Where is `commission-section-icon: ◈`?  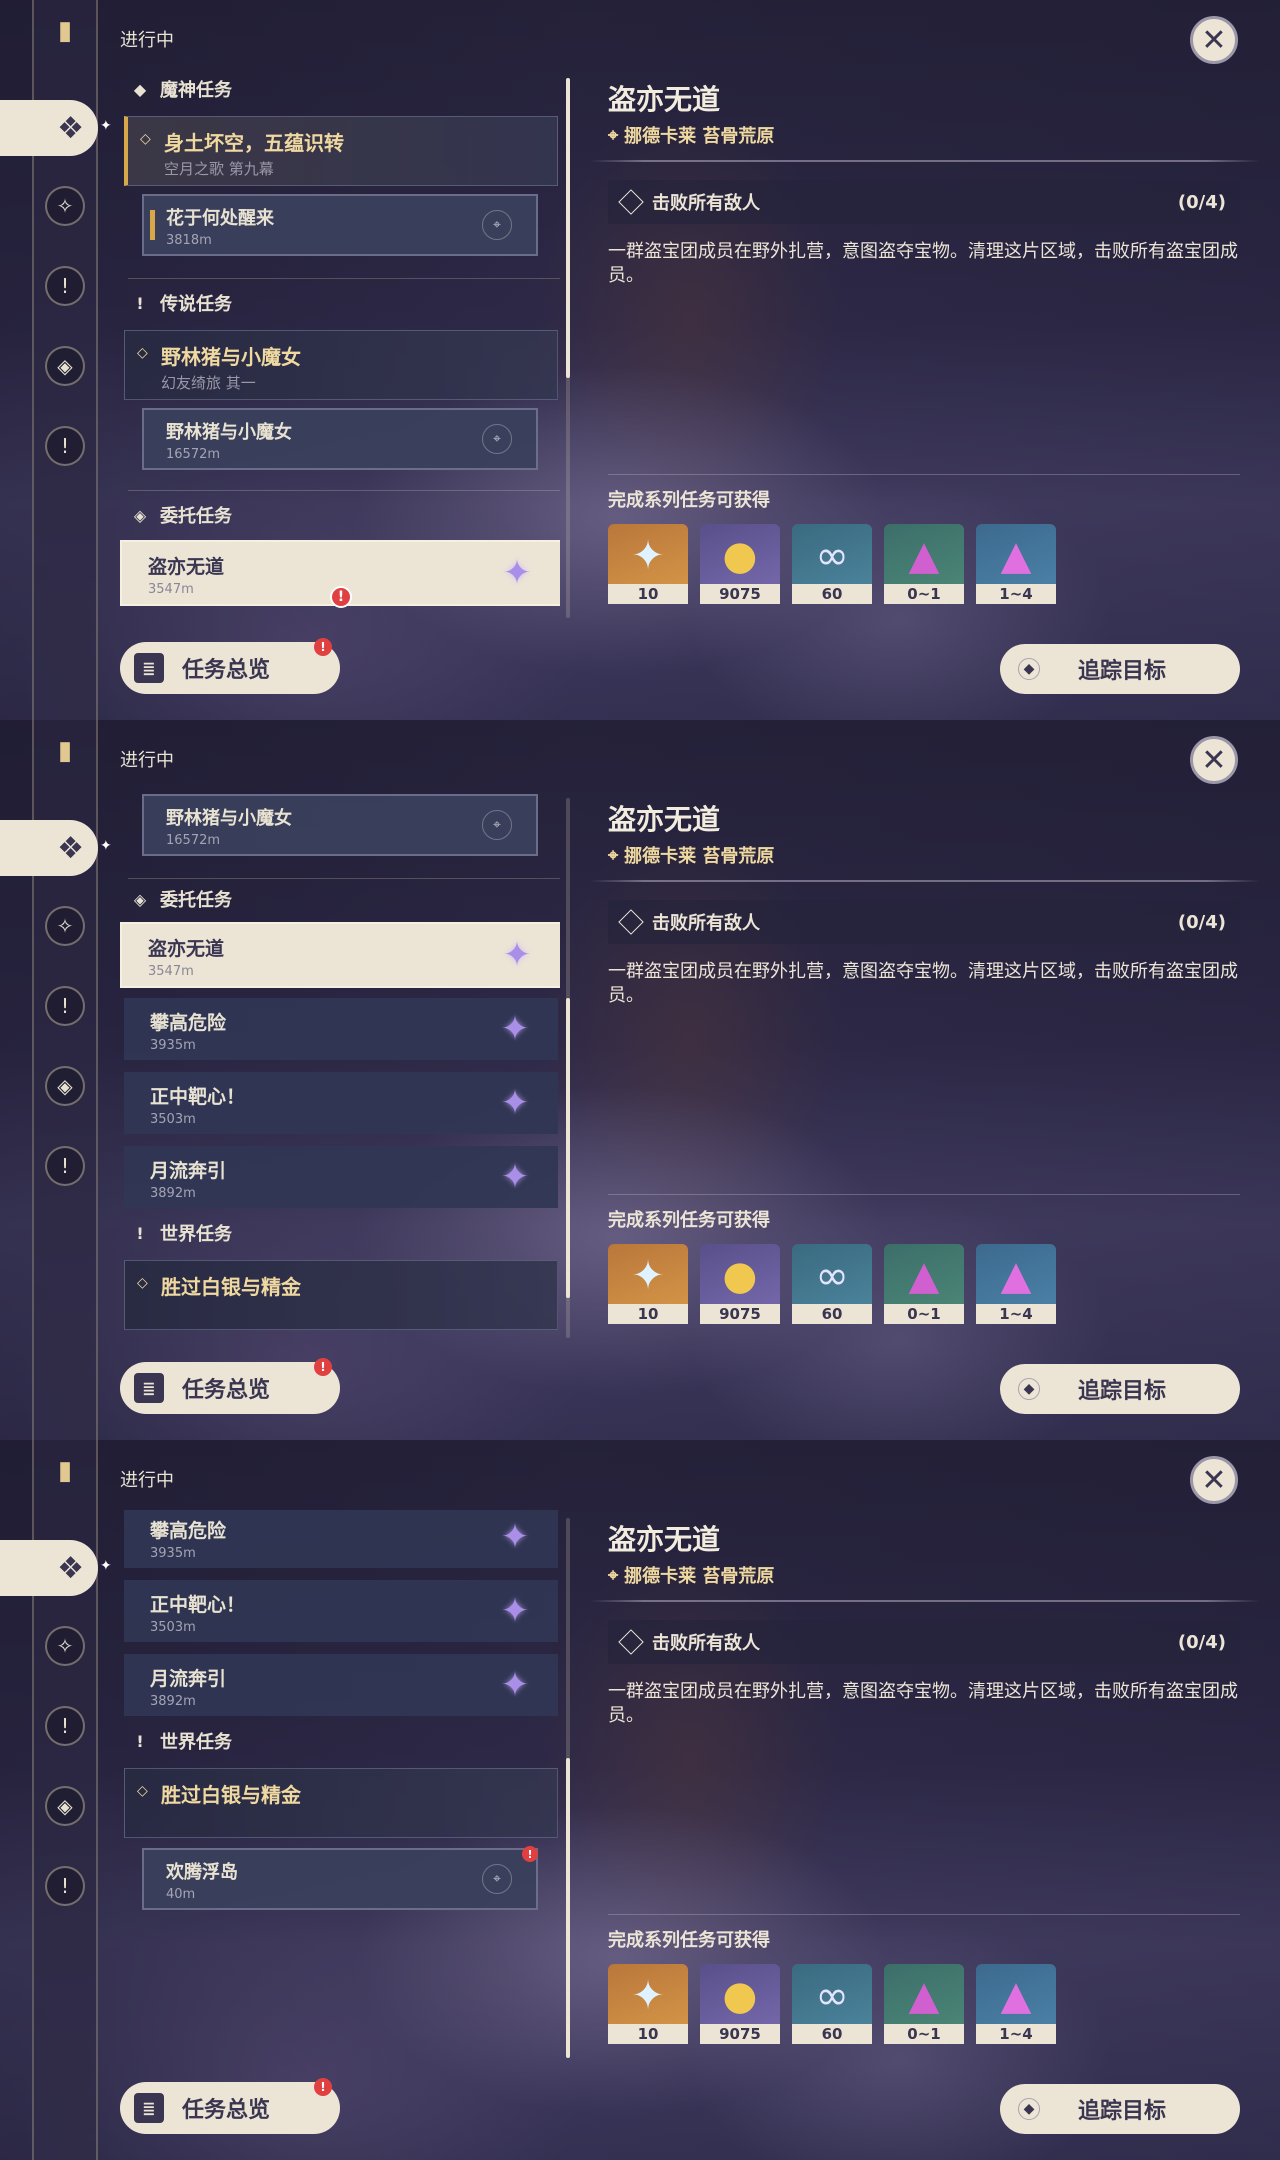
commission-section-icon: ◈ is located at coordinates (140, 899).